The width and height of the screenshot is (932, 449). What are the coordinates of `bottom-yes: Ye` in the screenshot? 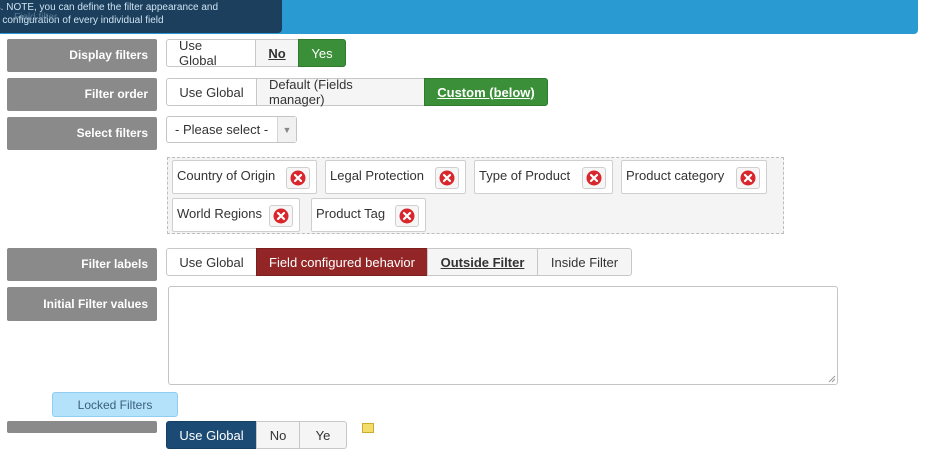 It's located at (323, 435).